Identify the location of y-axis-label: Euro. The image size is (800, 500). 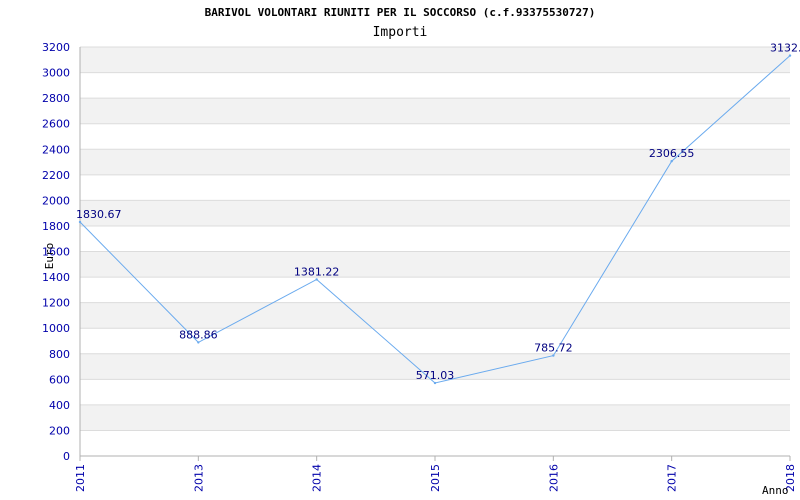
(49, 256).